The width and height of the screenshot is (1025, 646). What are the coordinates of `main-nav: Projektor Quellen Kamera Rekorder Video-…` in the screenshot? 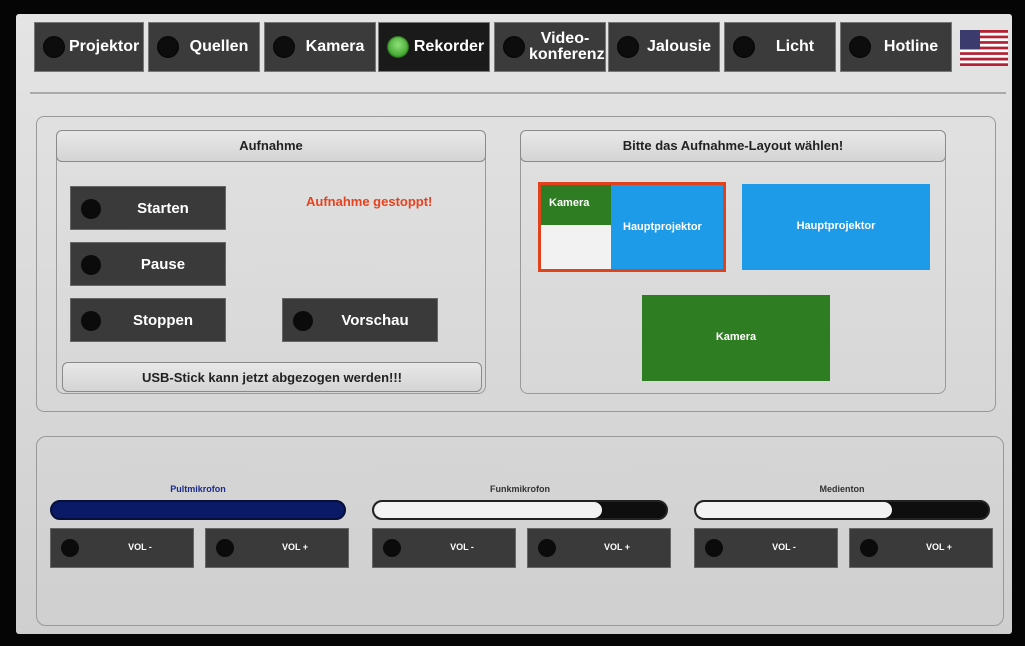 It's located at (512, 53).